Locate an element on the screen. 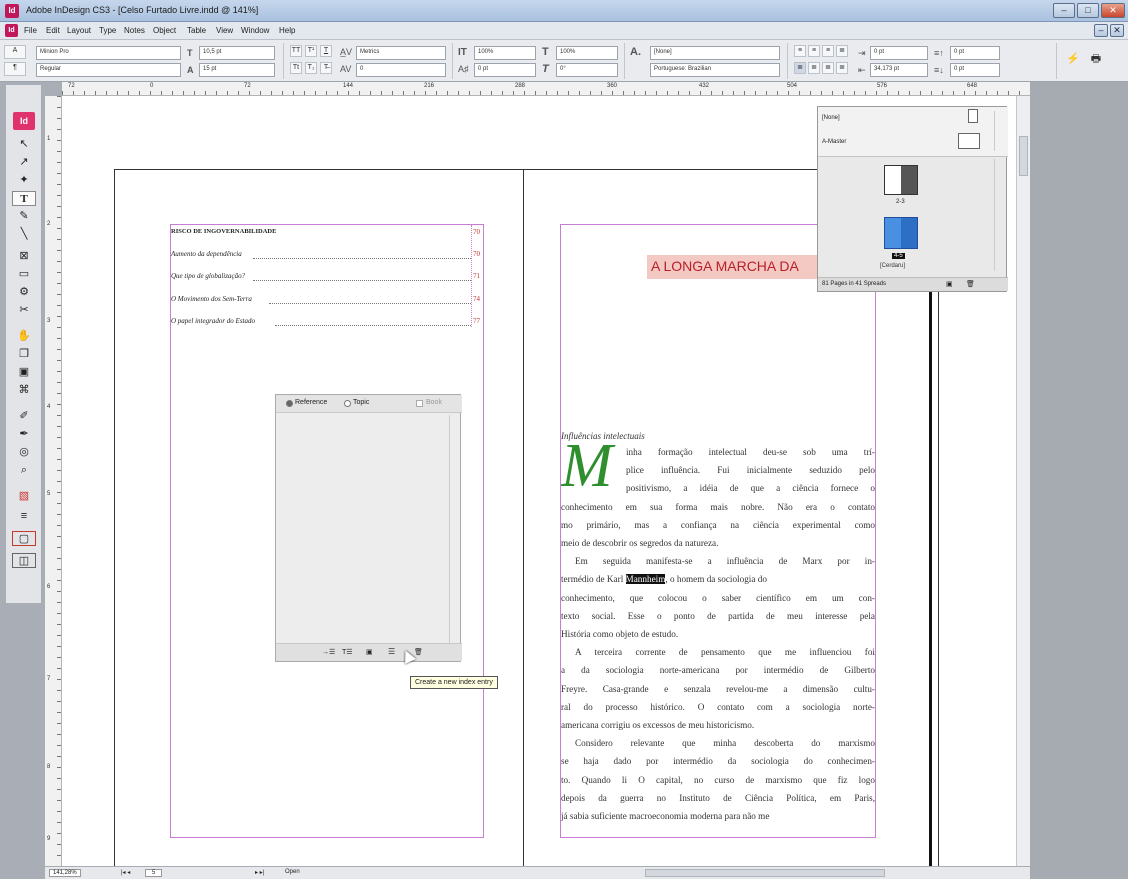 This screenshot has width=1128, height=879. delete-entry-icon: 🗑 is located at coordinates (418, 652).